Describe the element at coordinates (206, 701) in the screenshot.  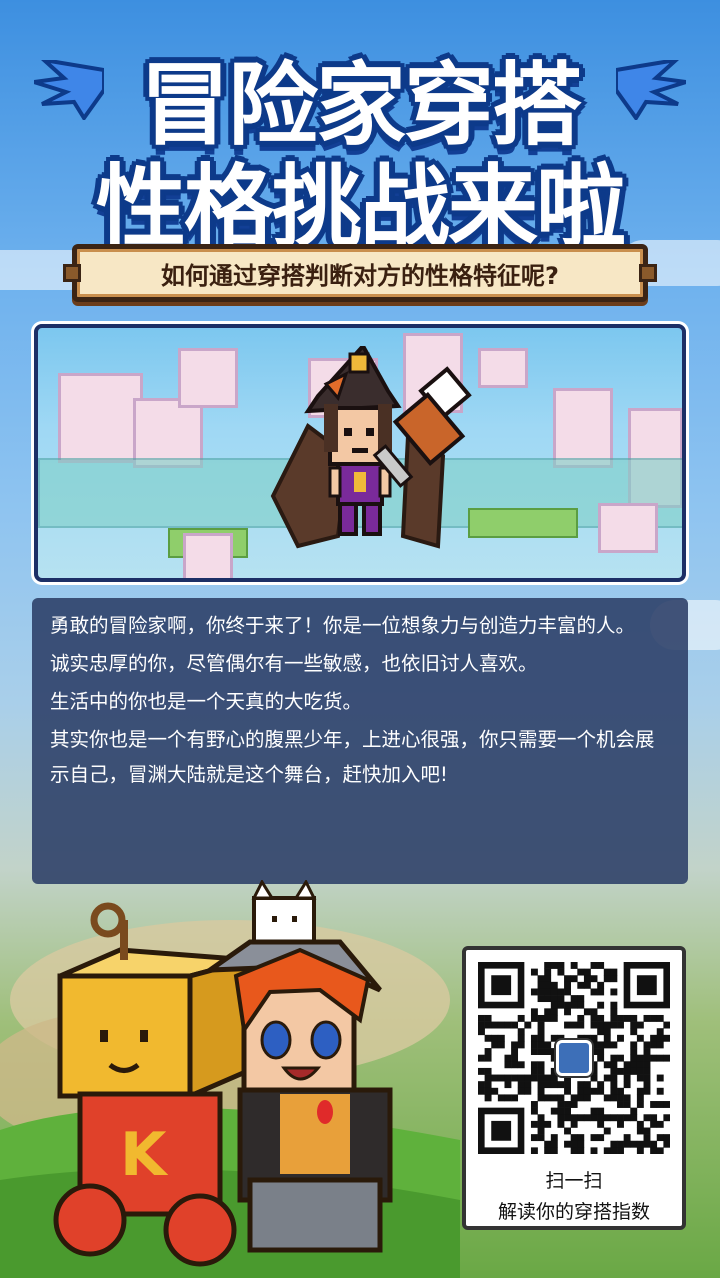
I see `description-paragraph: 生活中的你也是一个天真的大吃货。` at that location.